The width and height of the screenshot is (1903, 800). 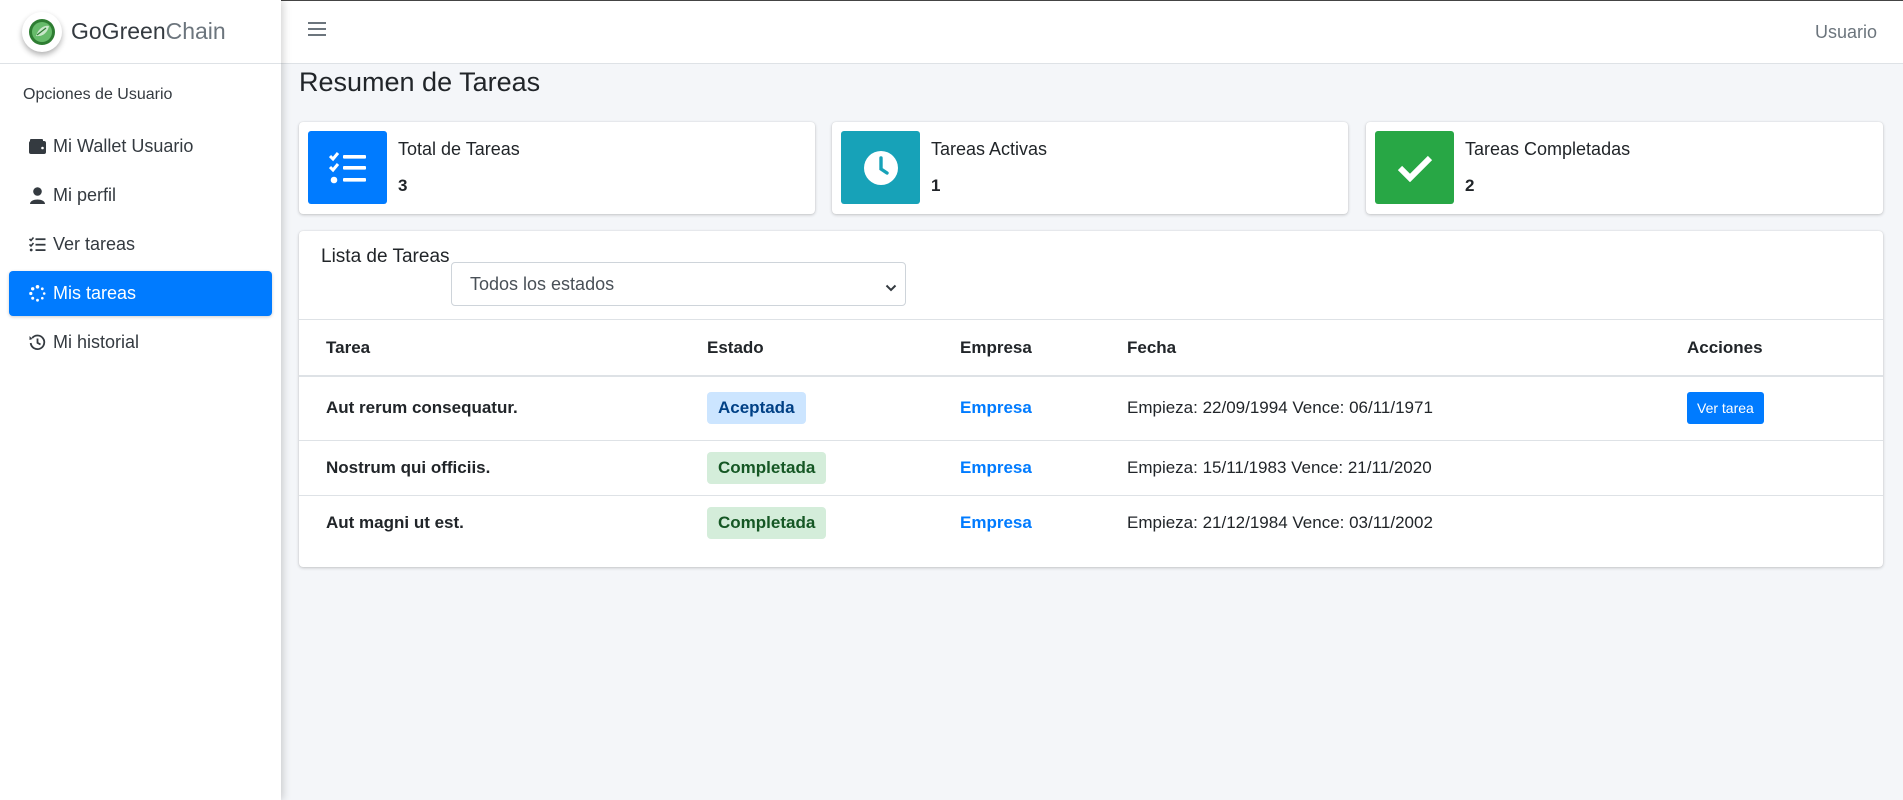 What do you see at coordinates (989, 149) in the screenshot?
I see `stat-label: Tareas Activas` at bounding box center [989, 149].